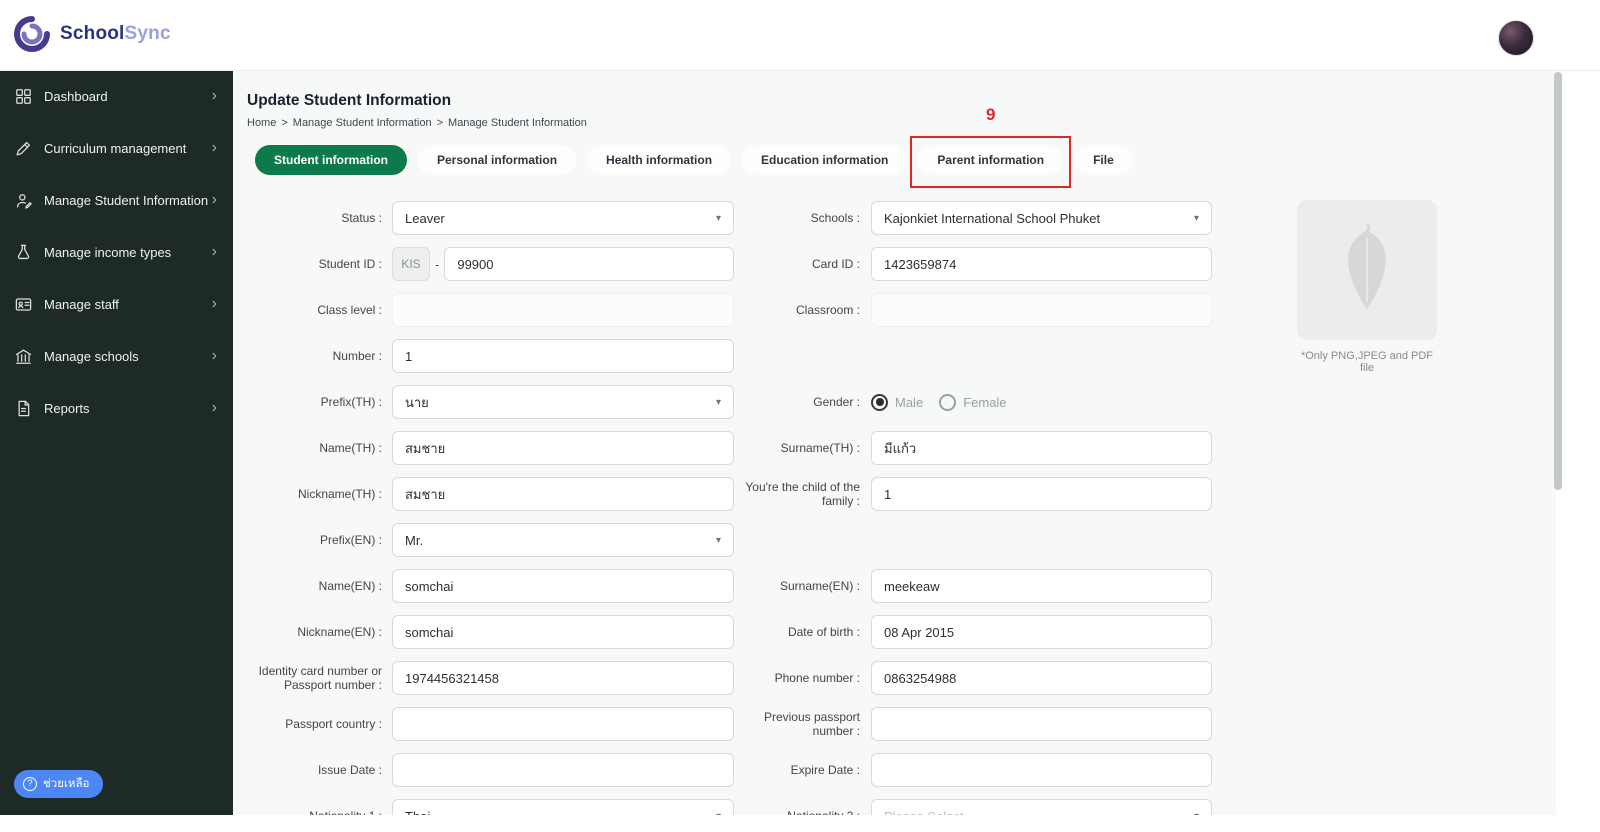  What do you see at coordinates (563, 586) in the screenshot?
I see `name-en-input` at bounding box center [563, 586].